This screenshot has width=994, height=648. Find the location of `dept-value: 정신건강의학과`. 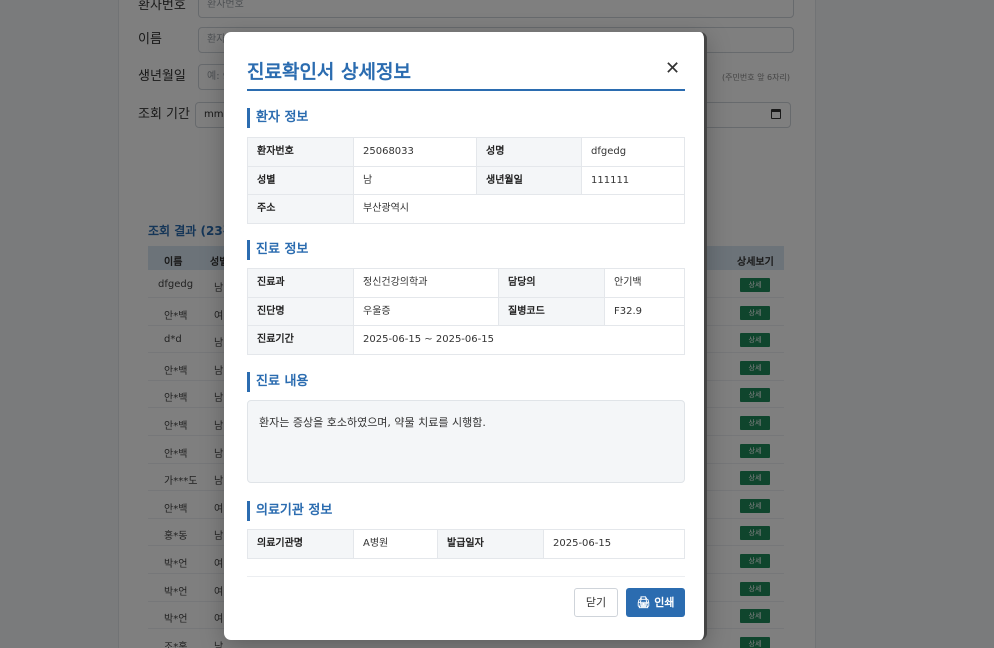

dept-value: 정신건강의학과 is located at coordinates (426, 283).